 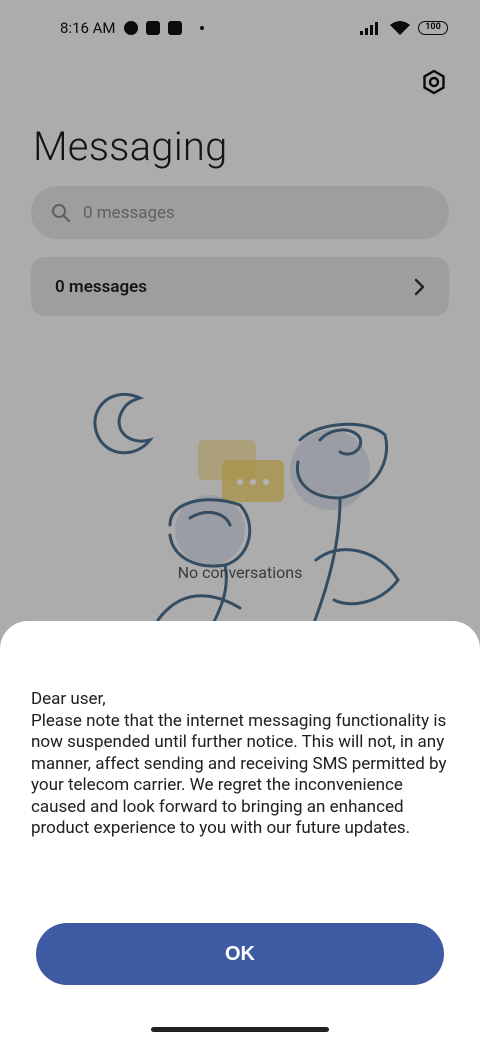 What do you see at coordinates (240, 1029) in the screenshot?
I see `home-indicator` at bounding box center [240, 1029].